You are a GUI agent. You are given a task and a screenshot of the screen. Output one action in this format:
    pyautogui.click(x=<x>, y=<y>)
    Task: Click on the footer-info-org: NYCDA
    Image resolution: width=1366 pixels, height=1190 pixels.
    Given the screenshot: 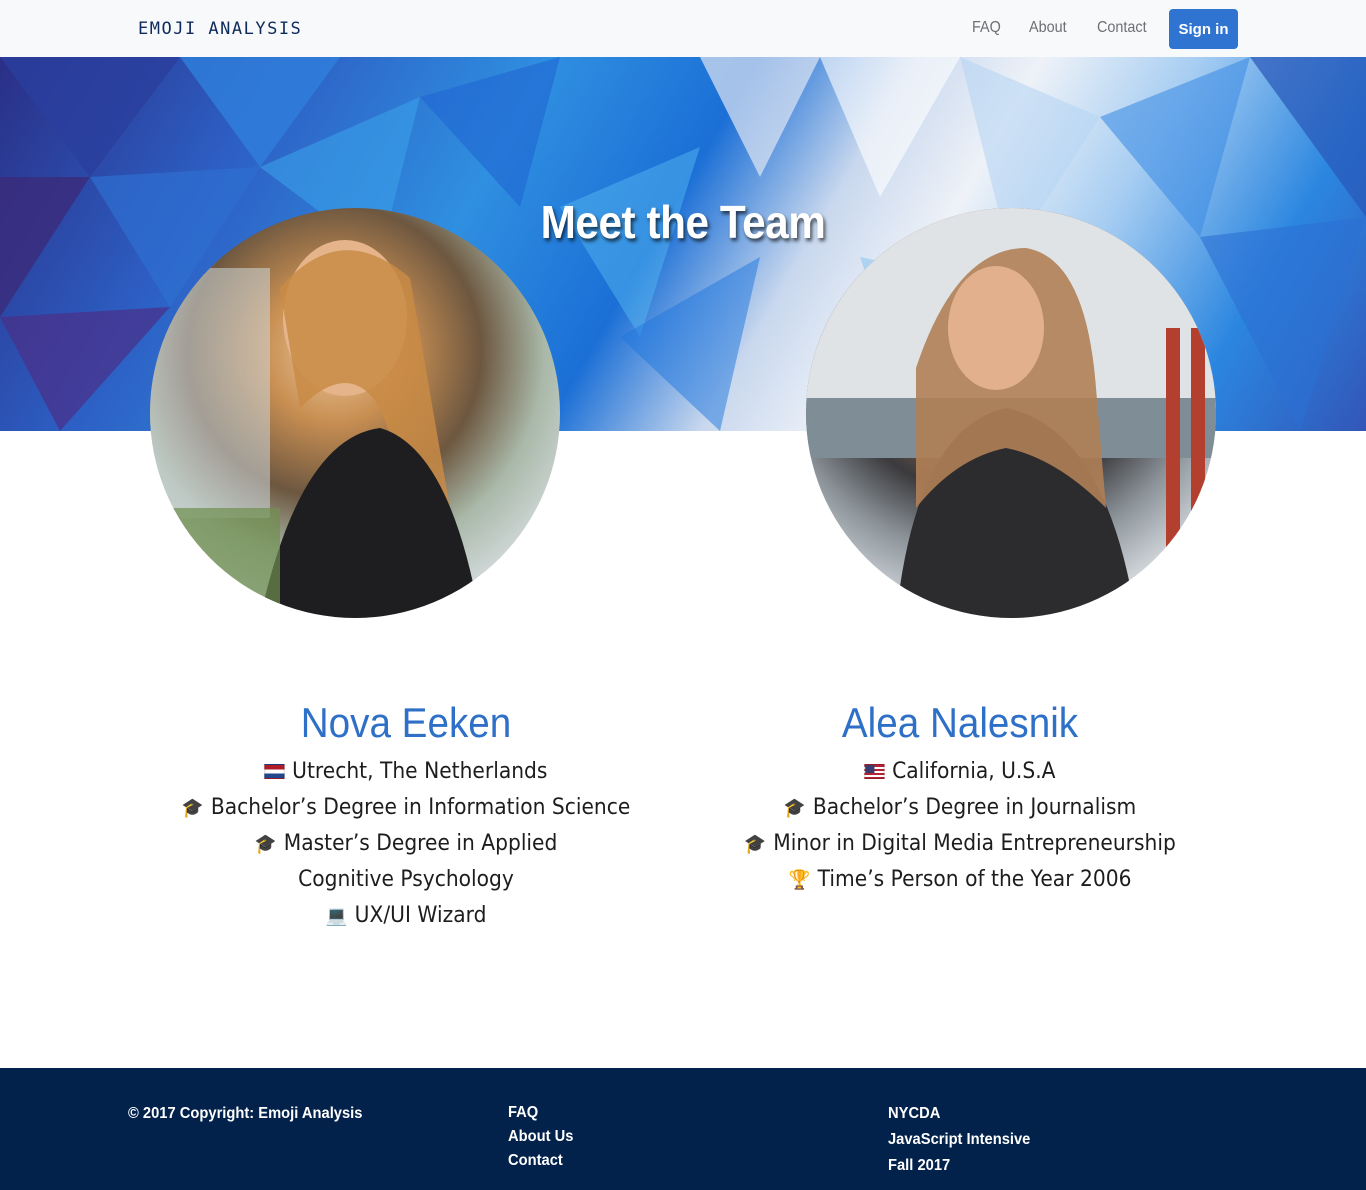 What is the action you would take?
    pyautogui.click(x=914, y=1113)
    